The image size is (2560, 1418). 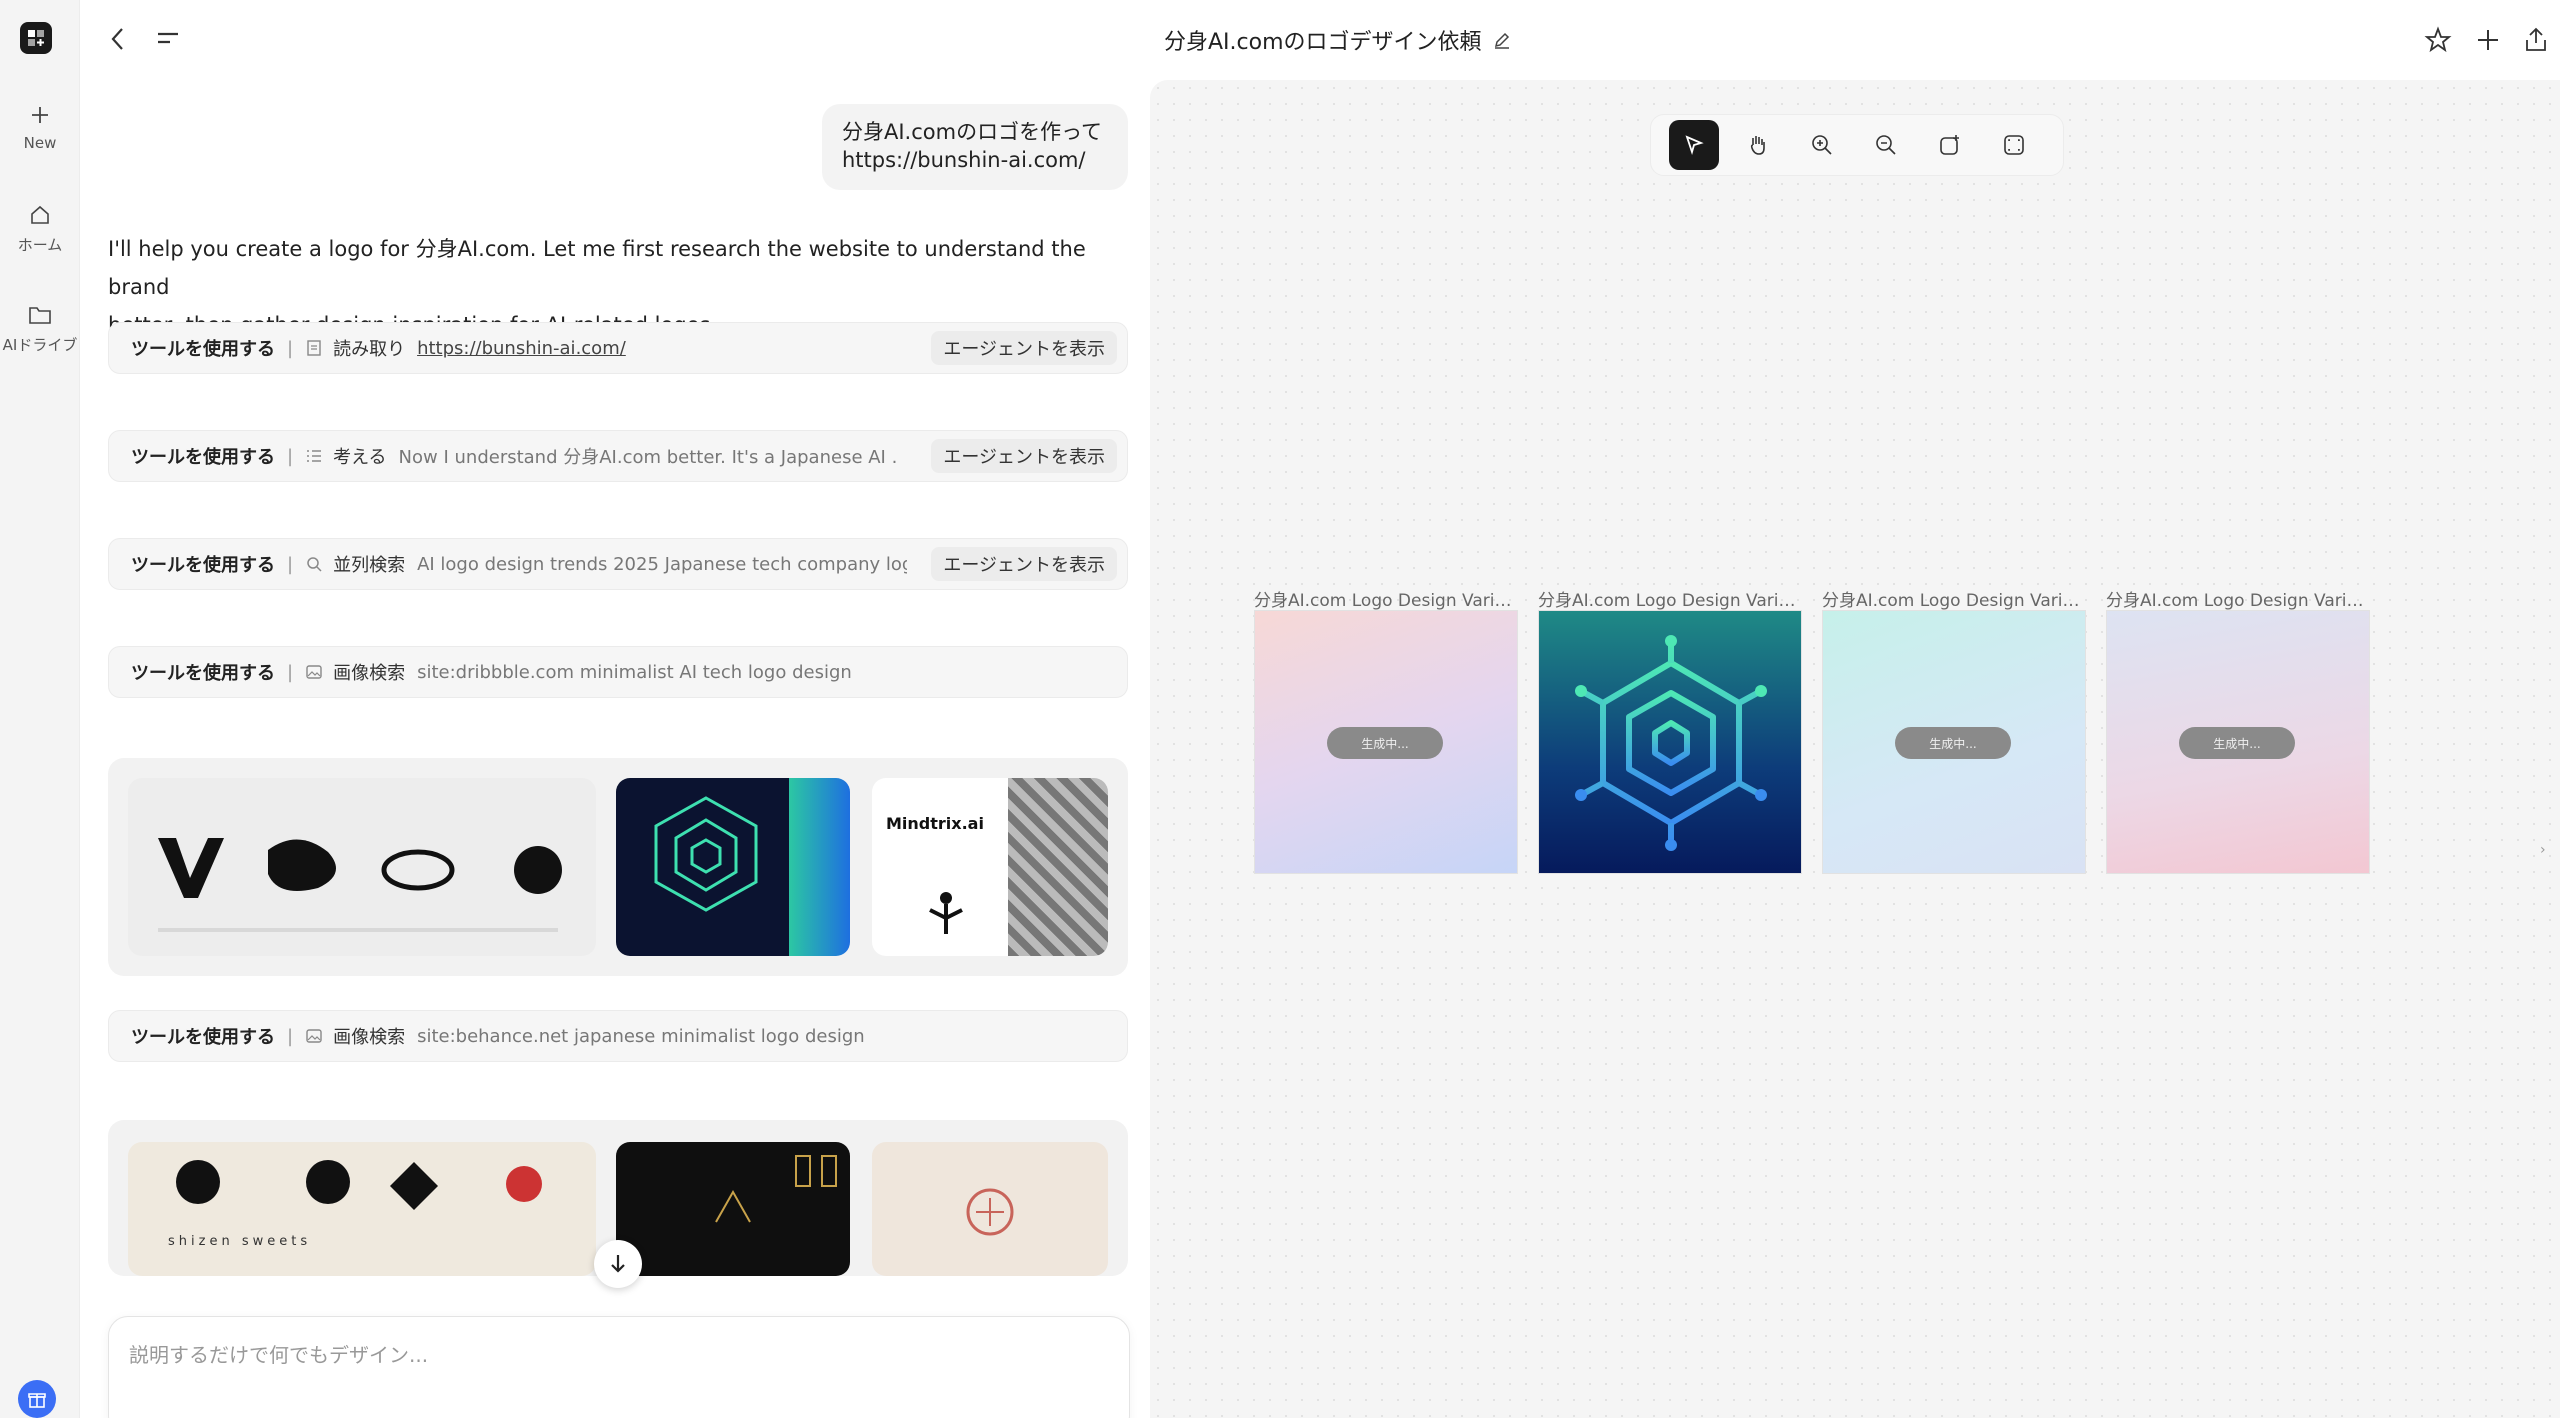 I want to click on zoom-out-icon, so click(x=1886, y=145).